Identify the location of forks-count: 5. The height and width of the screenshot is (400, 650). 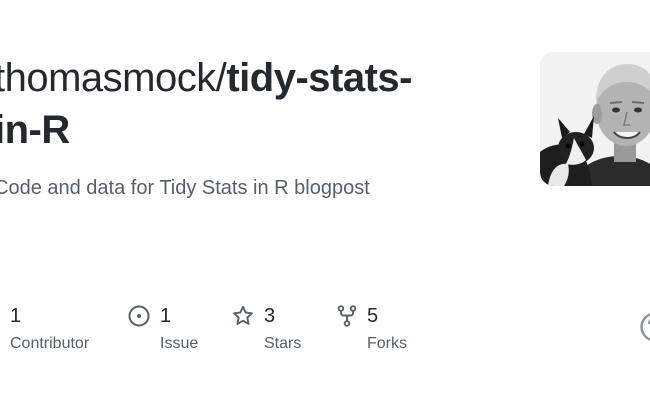
(373, 316).